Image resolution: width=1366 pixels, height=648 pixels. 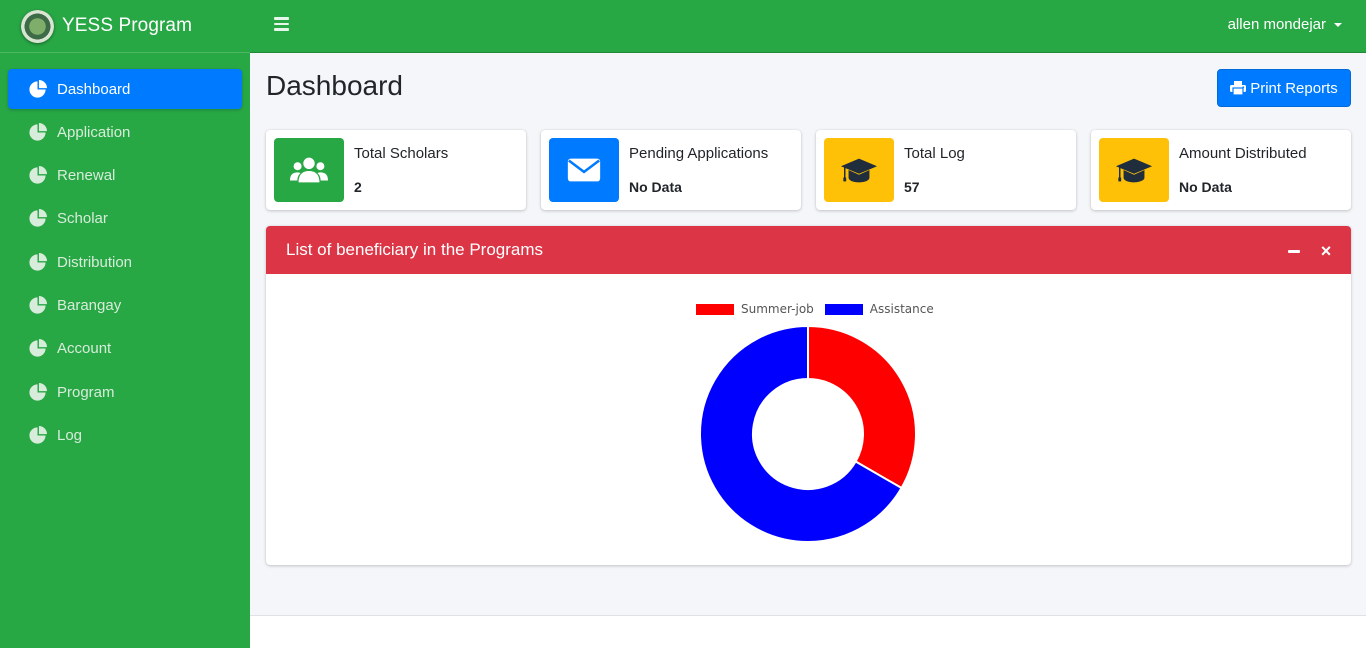 What do you see at coordinates (584, 170) in the screenshot?
I see `envelope-icon` at bounding box center [584, 170].